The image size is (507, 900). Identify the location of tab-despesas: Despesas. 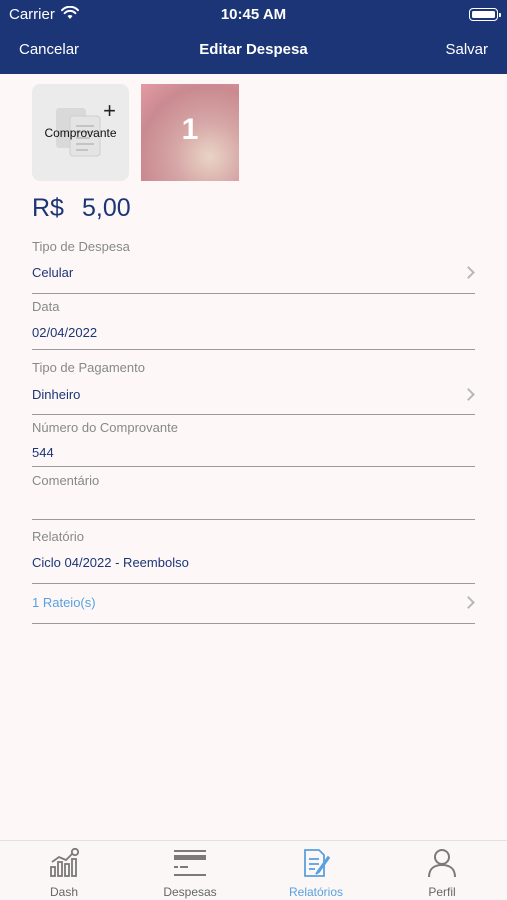
(190, 870).